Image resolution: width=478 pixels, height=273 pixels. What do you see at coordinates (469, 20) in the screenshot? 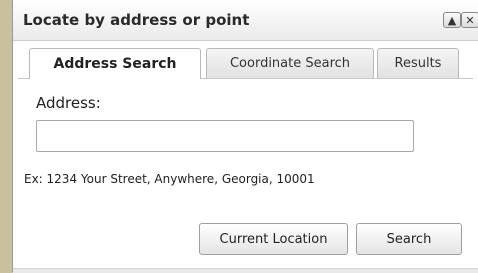
I see `close-icon: ✕` at bounding box center [469, 20].